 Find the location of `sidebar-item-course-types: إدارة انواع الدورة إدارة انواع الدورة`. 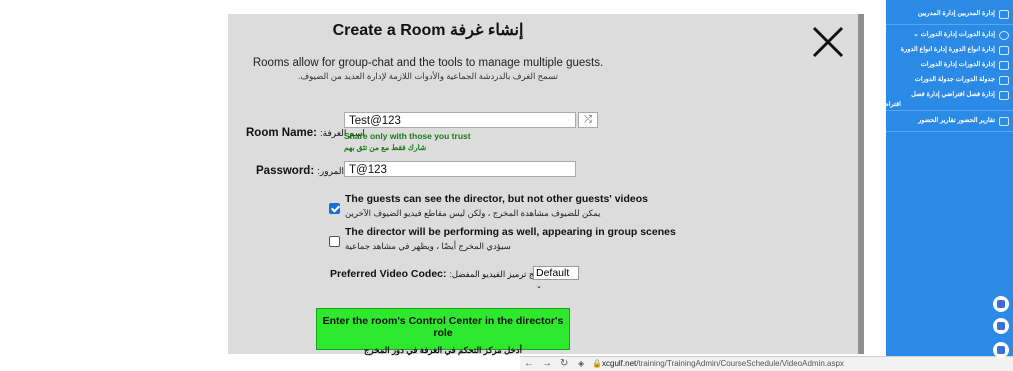

sidebar-item-course-types: إدارة انواع الدورة إدارة انواع الدورة is located at coordinates (949, 51).